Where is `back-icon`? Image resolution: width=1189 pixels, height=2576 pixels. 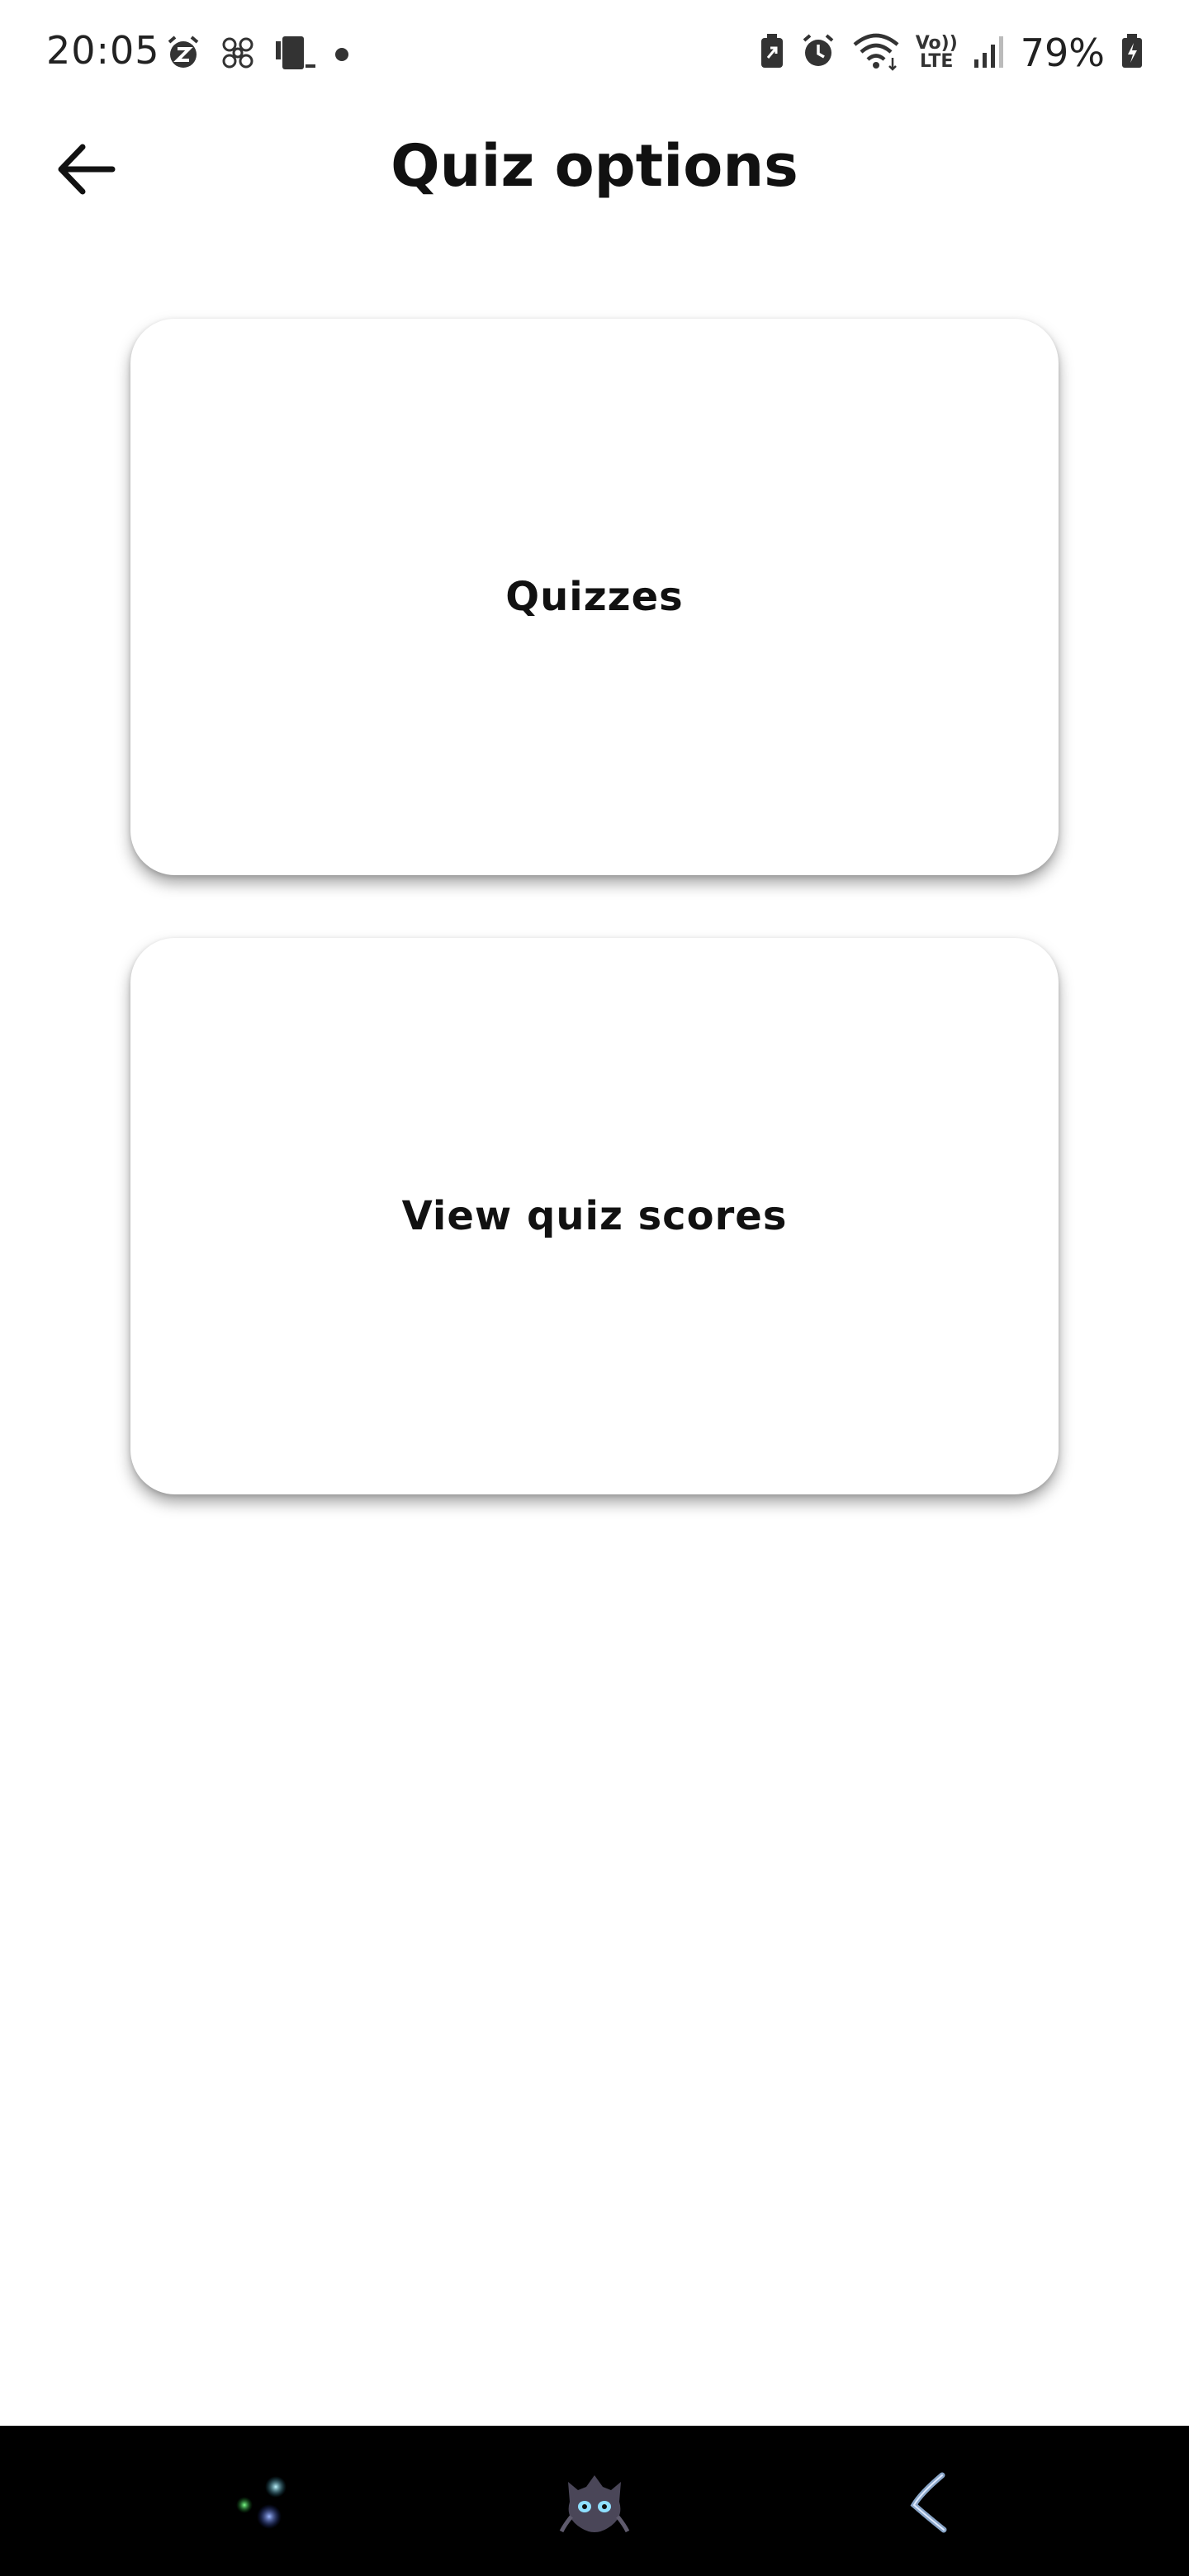 back-icon is located at coordinates (929, 2504).